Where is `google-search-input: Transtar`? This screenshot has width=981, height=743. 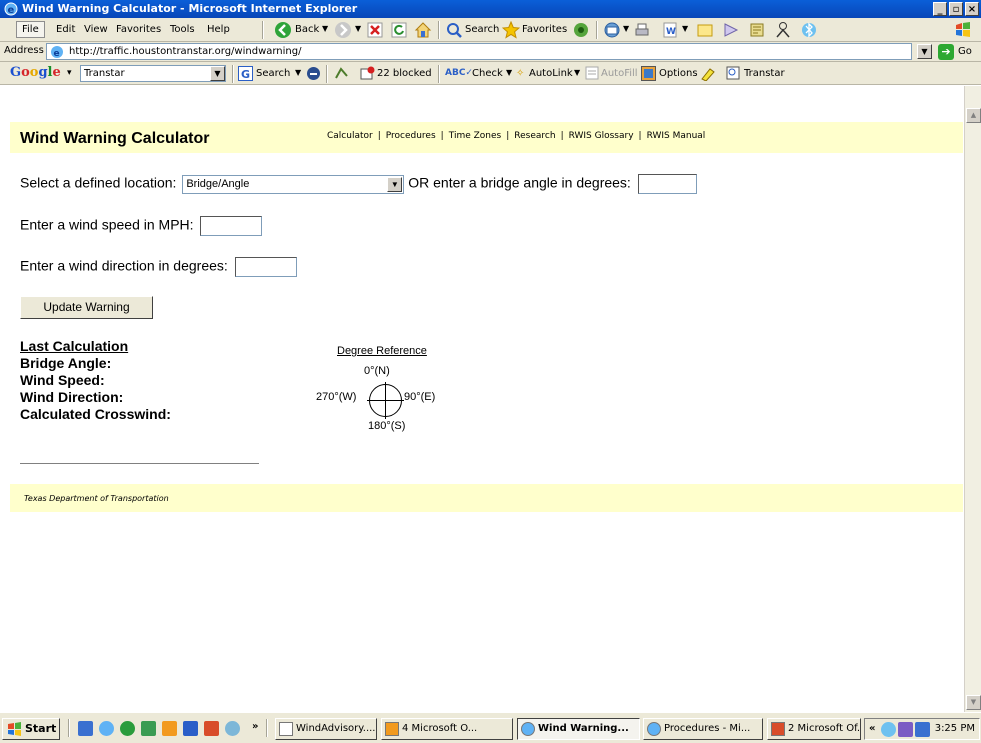 google-search-input: Transtar is located at coordinates (153, 73).